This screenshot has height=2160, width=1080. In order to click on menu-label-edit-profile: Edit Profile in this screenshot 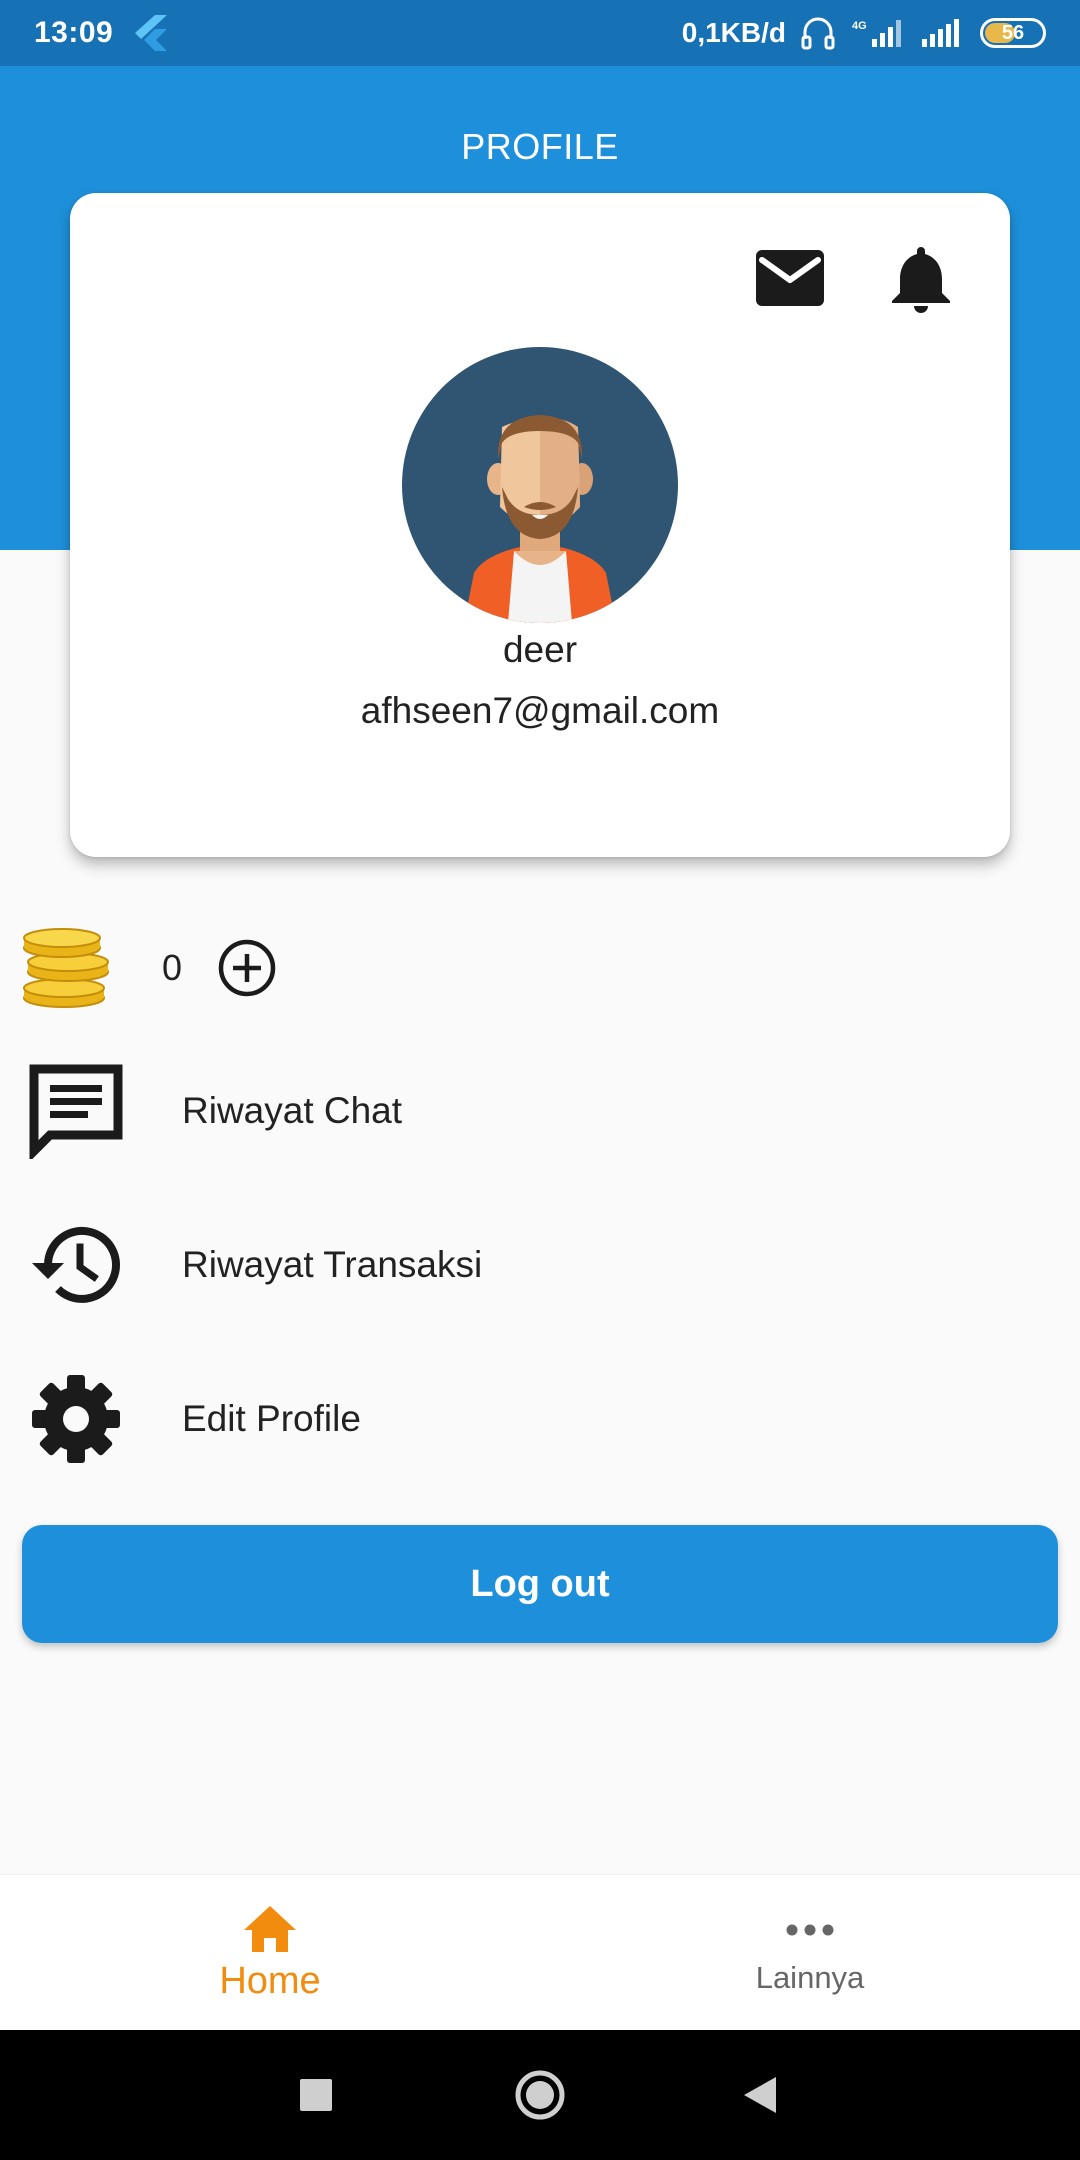, I will do `click(271, 1418)`.